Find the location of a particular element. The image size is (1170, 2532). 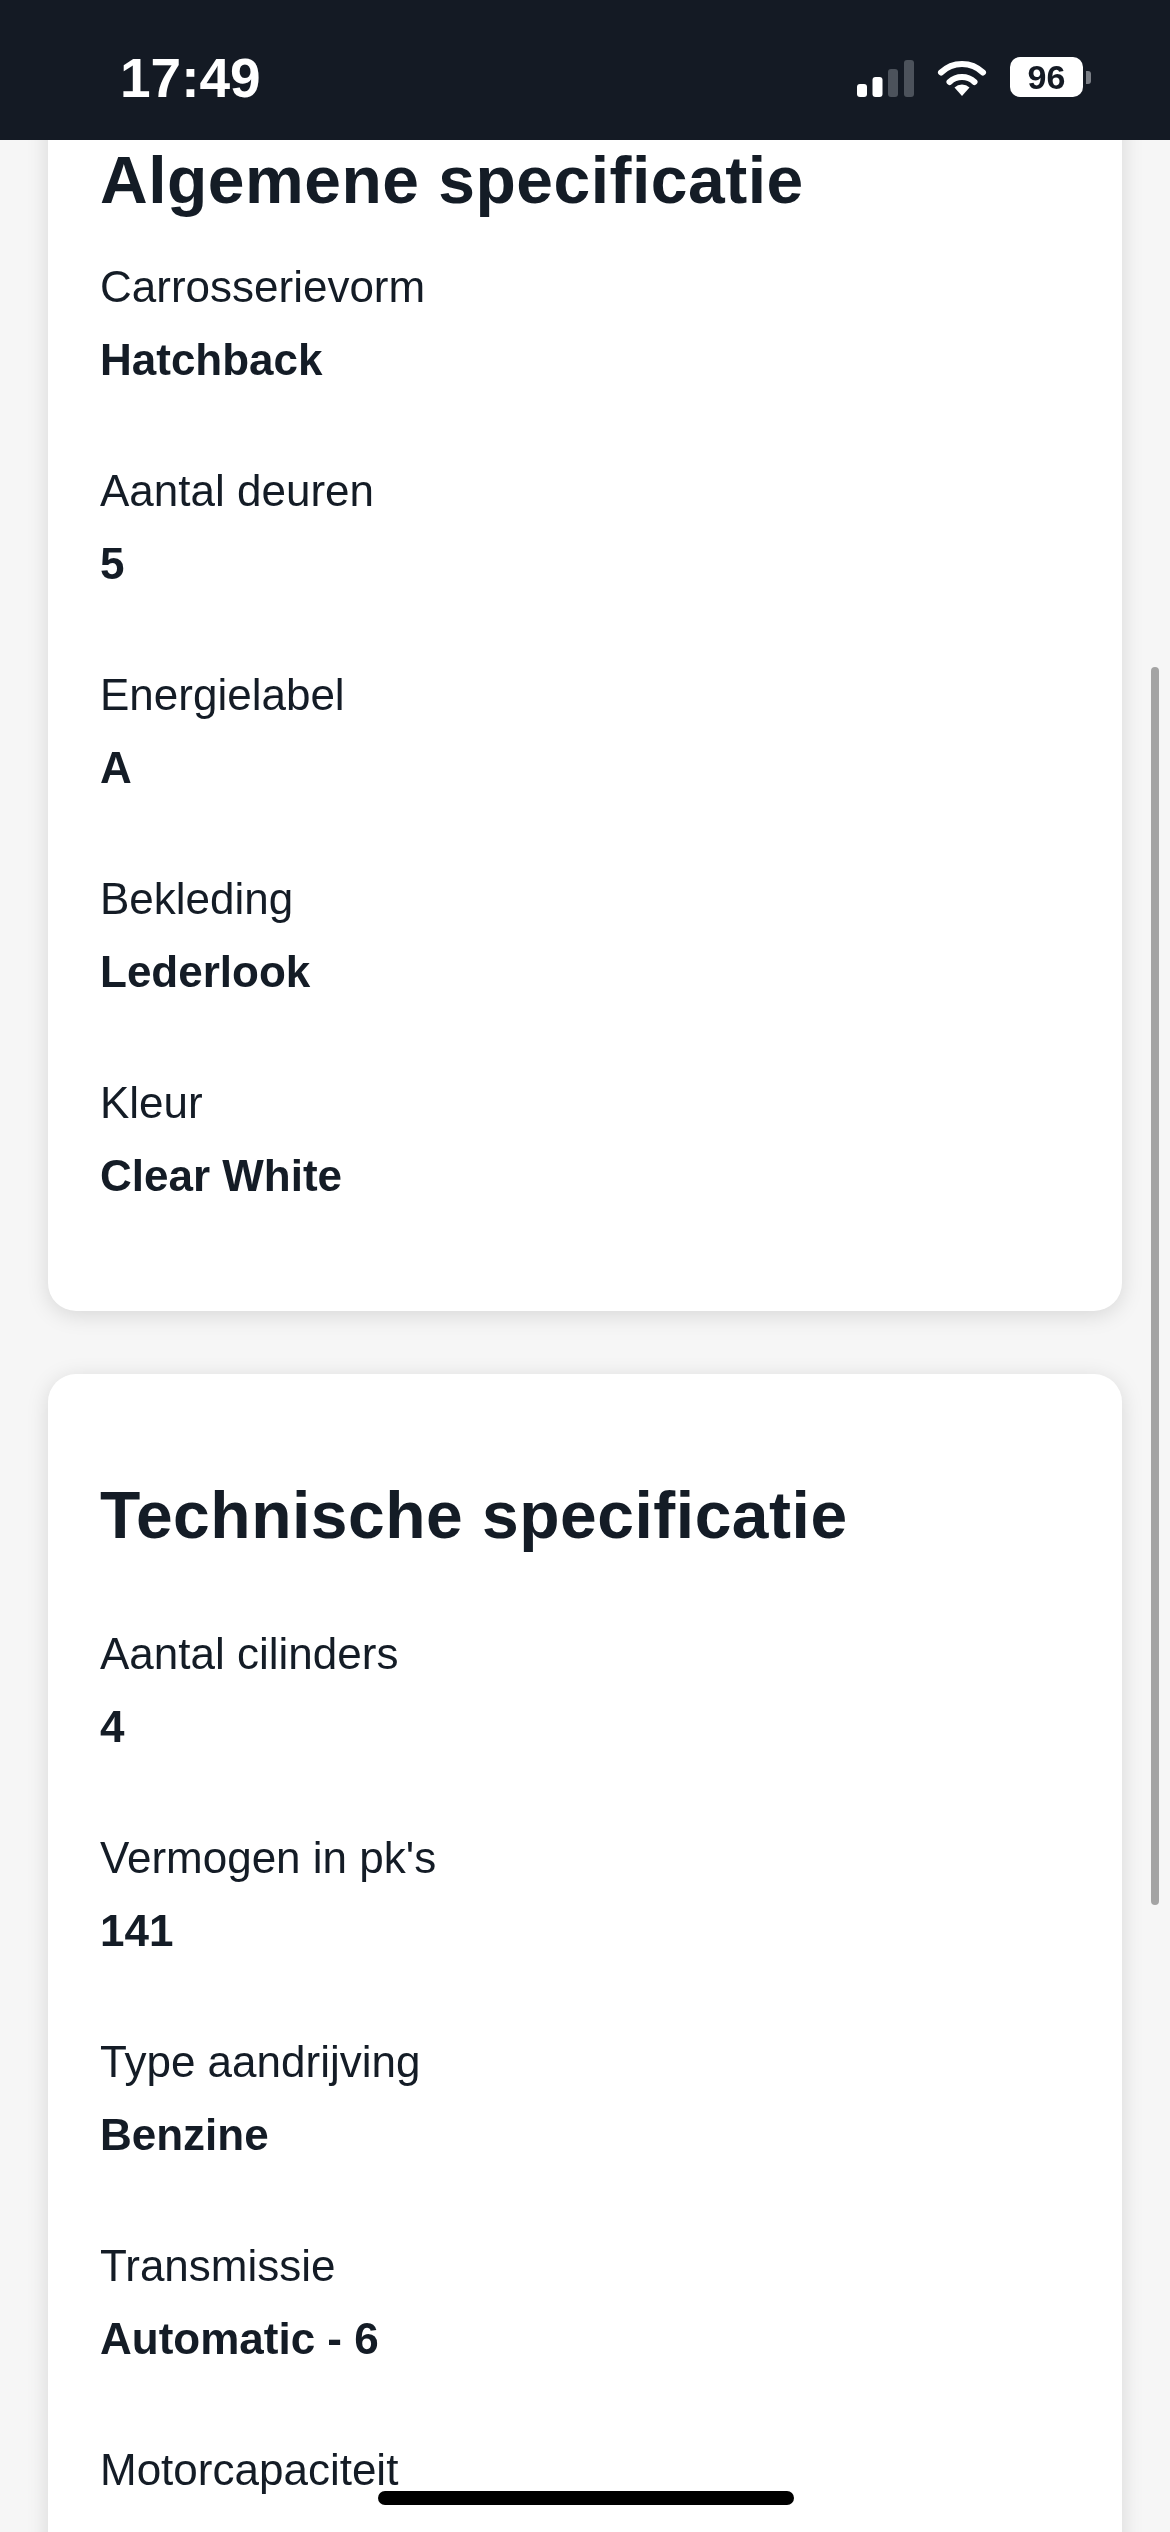

spec-value: 5 is located at coordinates (112, 564).